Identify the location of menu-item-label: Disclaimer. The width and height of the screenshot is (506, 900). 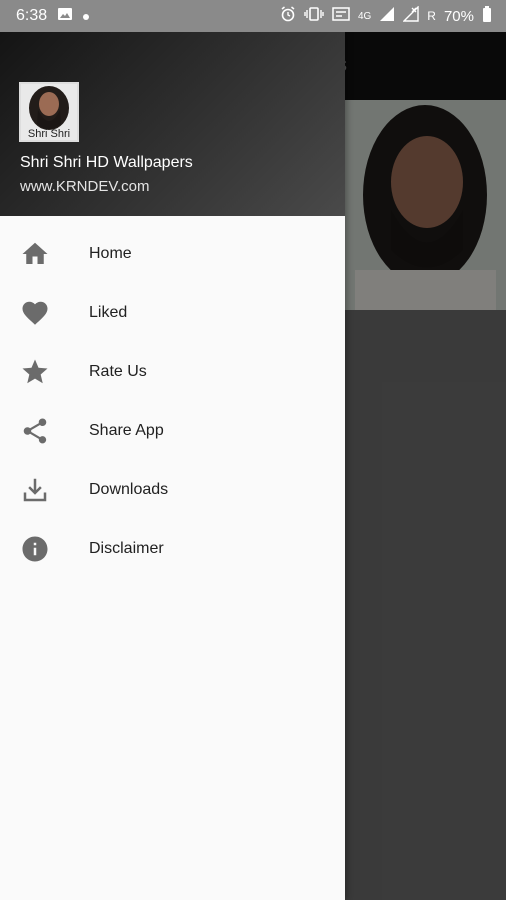
(126, 548).